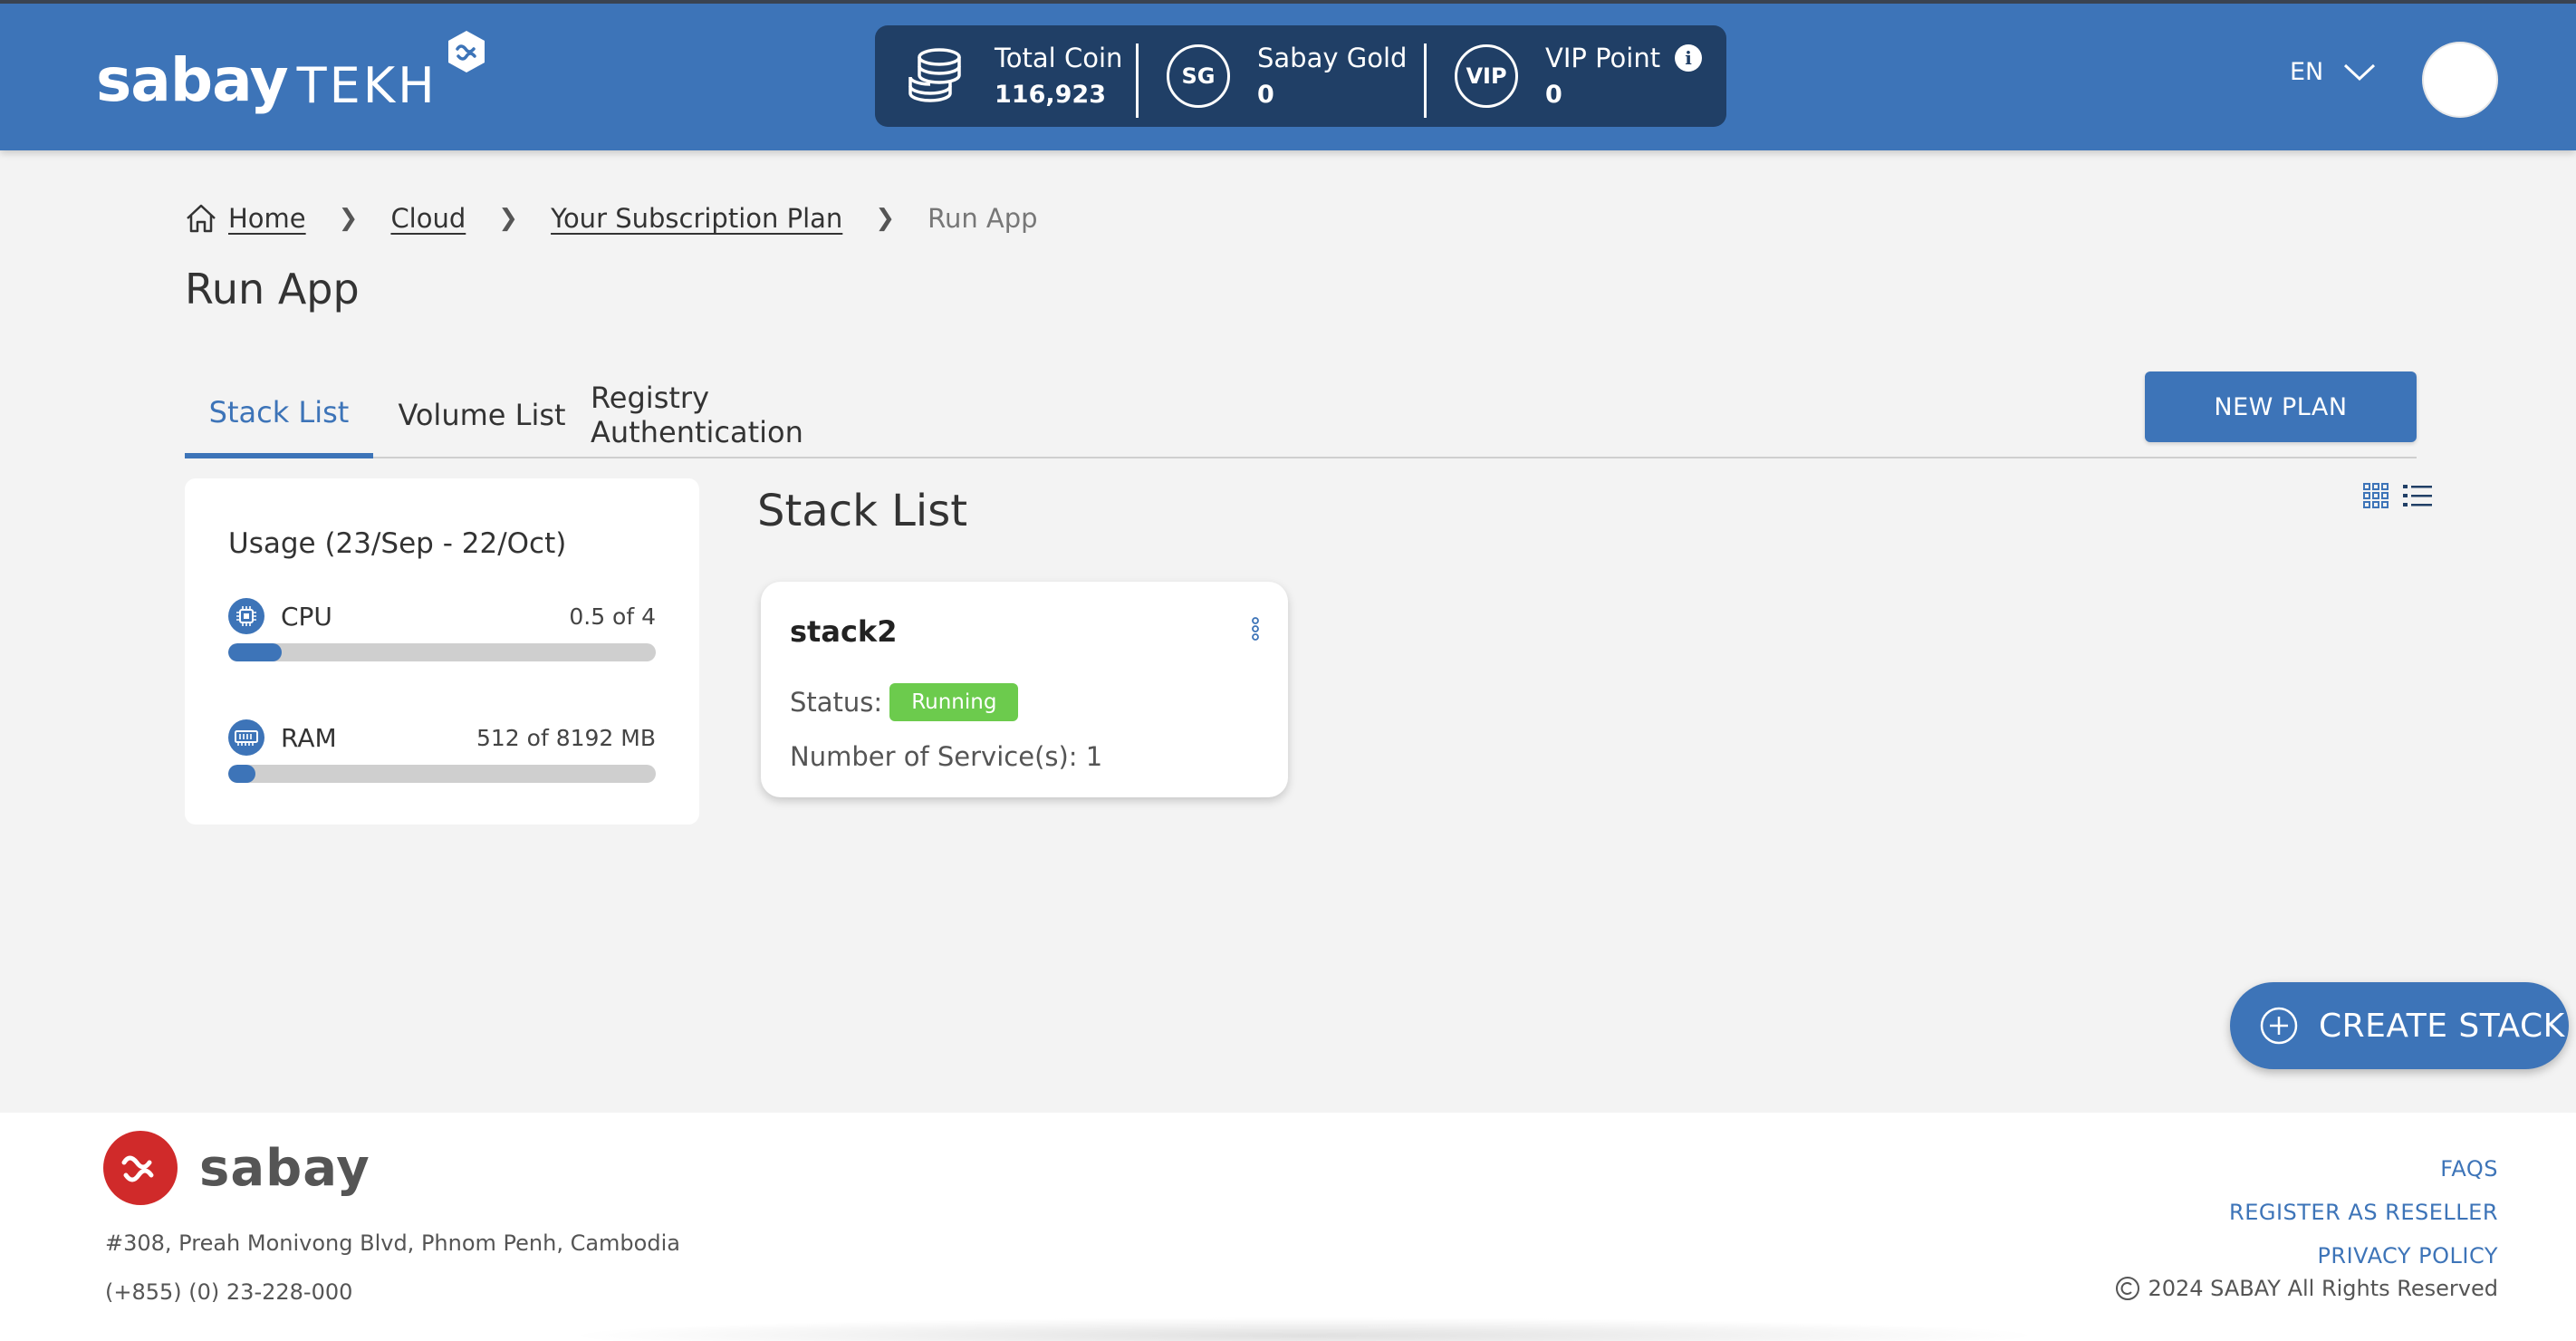 This screenshot has height=1341, width=2576. Describe the element at coordinates (2363, 1256) in the screenshot. I see `footer-link-privacy-policy: PRIVACY POLICY` at that location.